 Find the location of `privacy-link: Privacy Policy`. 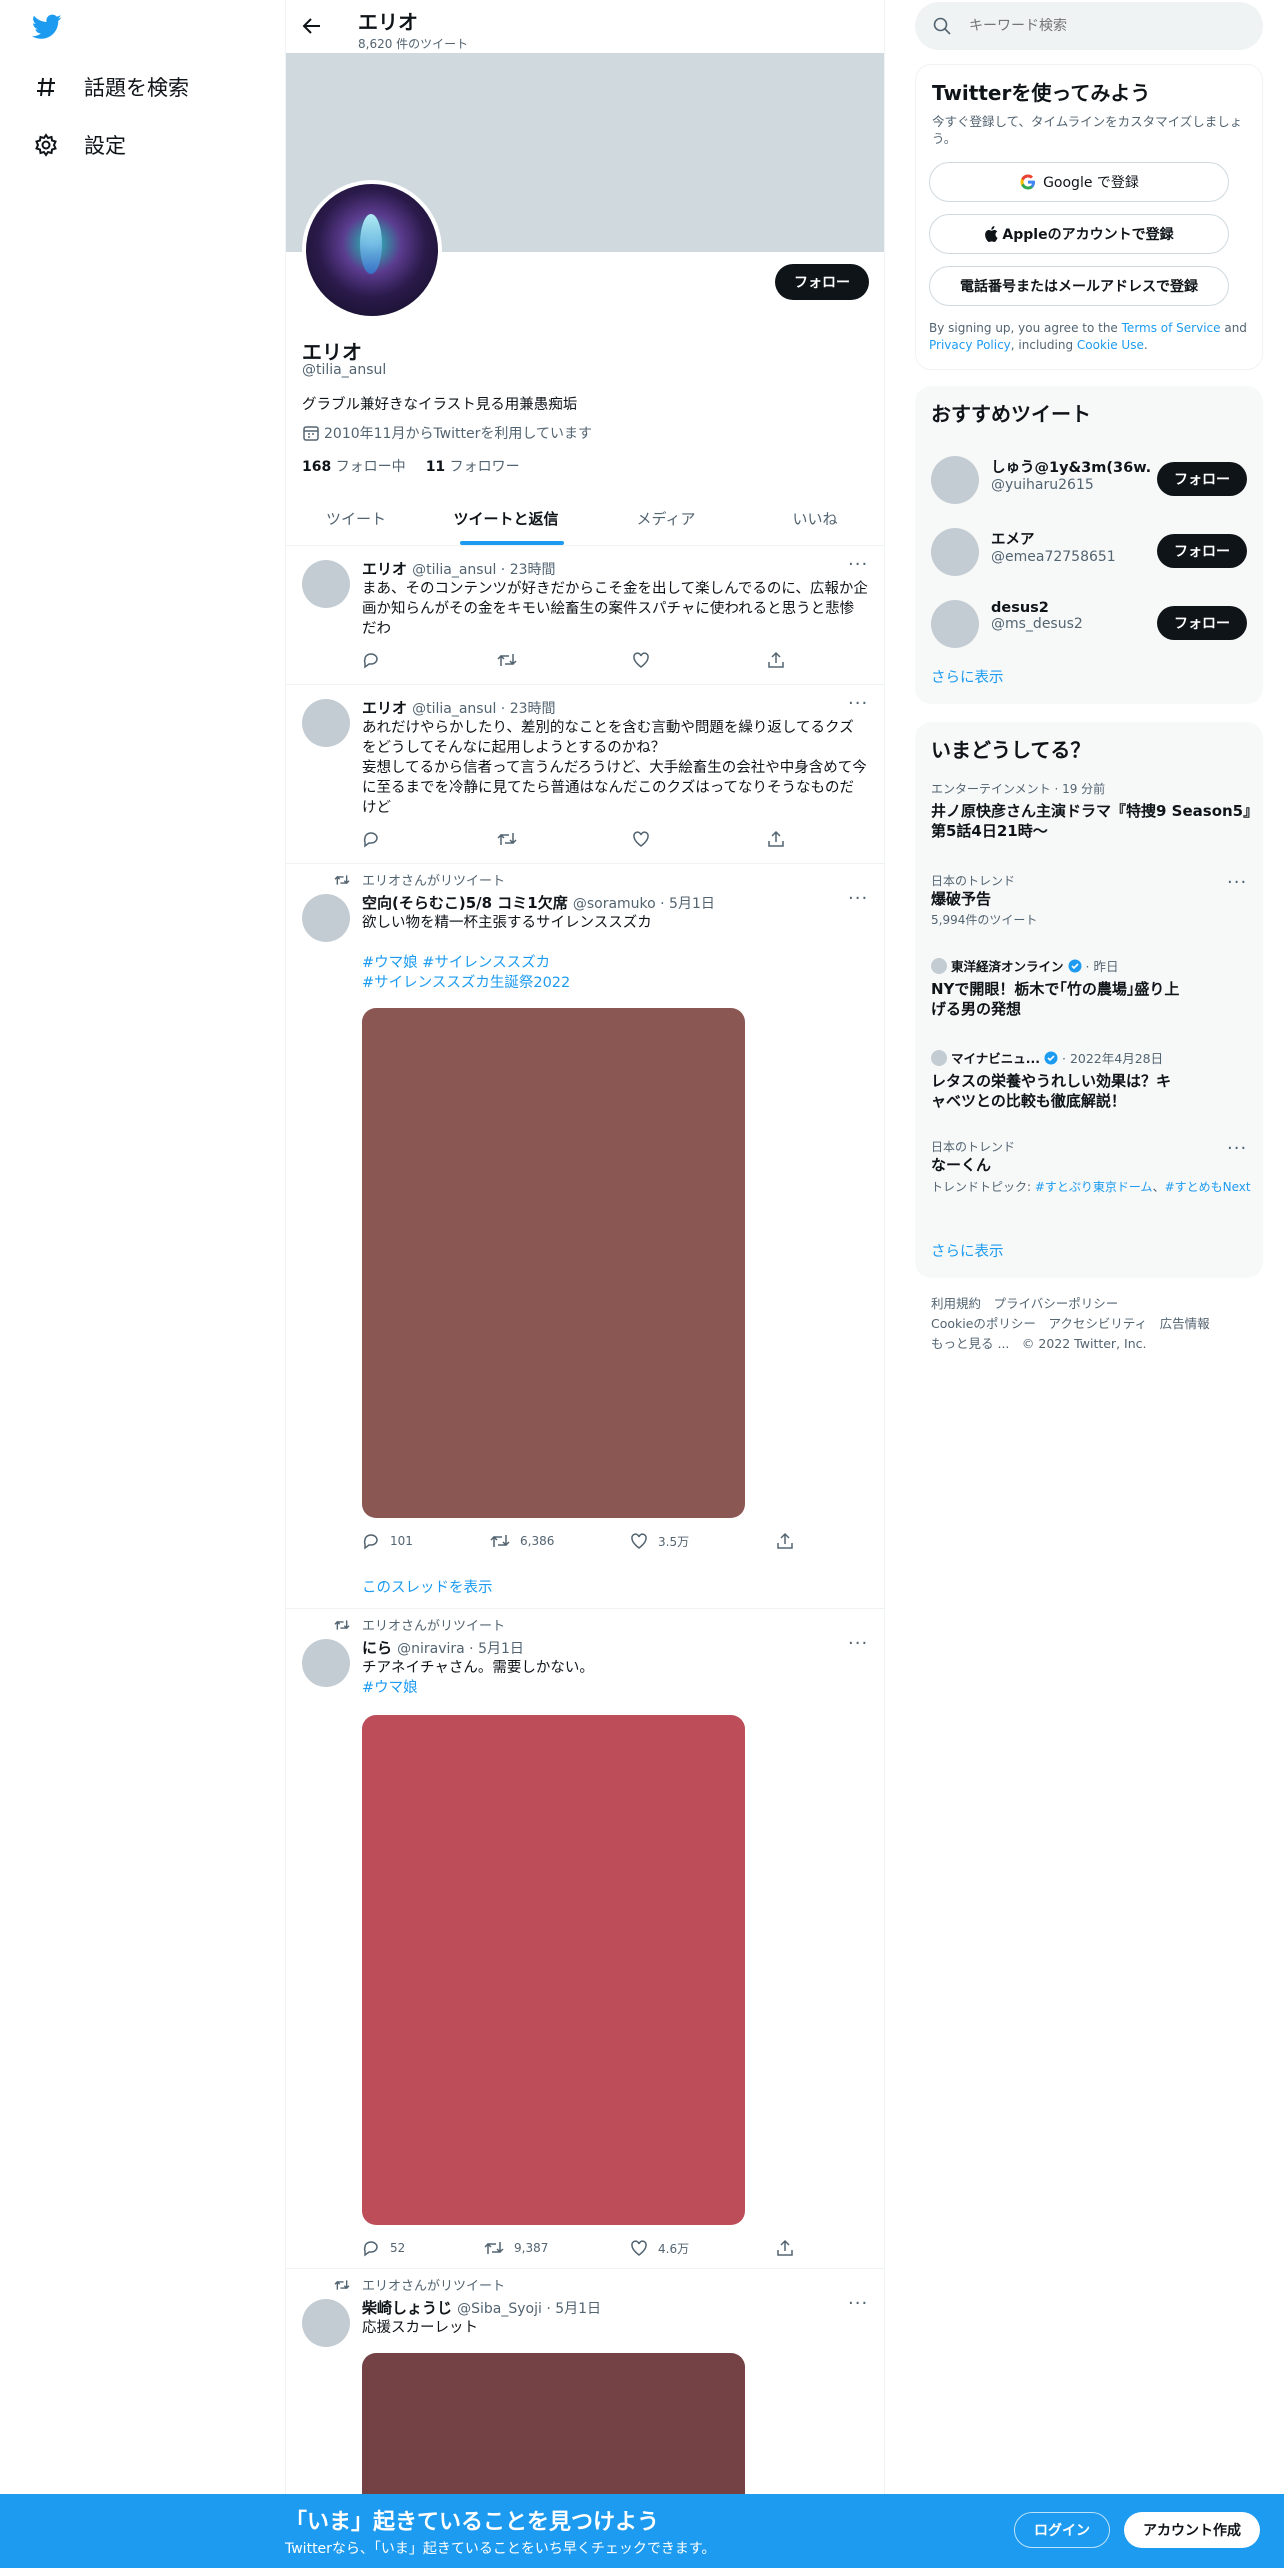

privacy-link: Privacy Policy is located at coordinates (970, 345).